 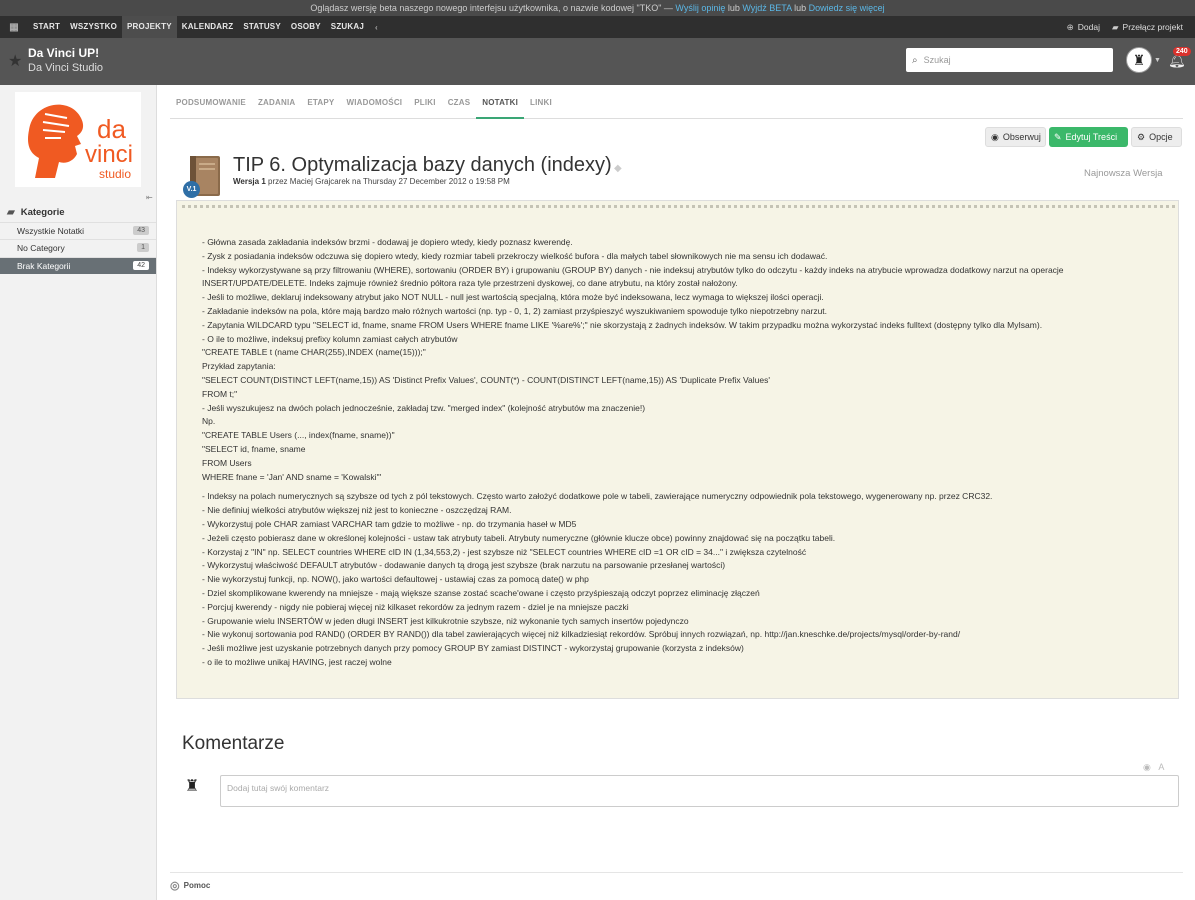 What do you see at coordinates (1123, 173) in the screenshot?
I see `latest-version-label: Najnowsza Wersja` at bounding box center [1123, 173].